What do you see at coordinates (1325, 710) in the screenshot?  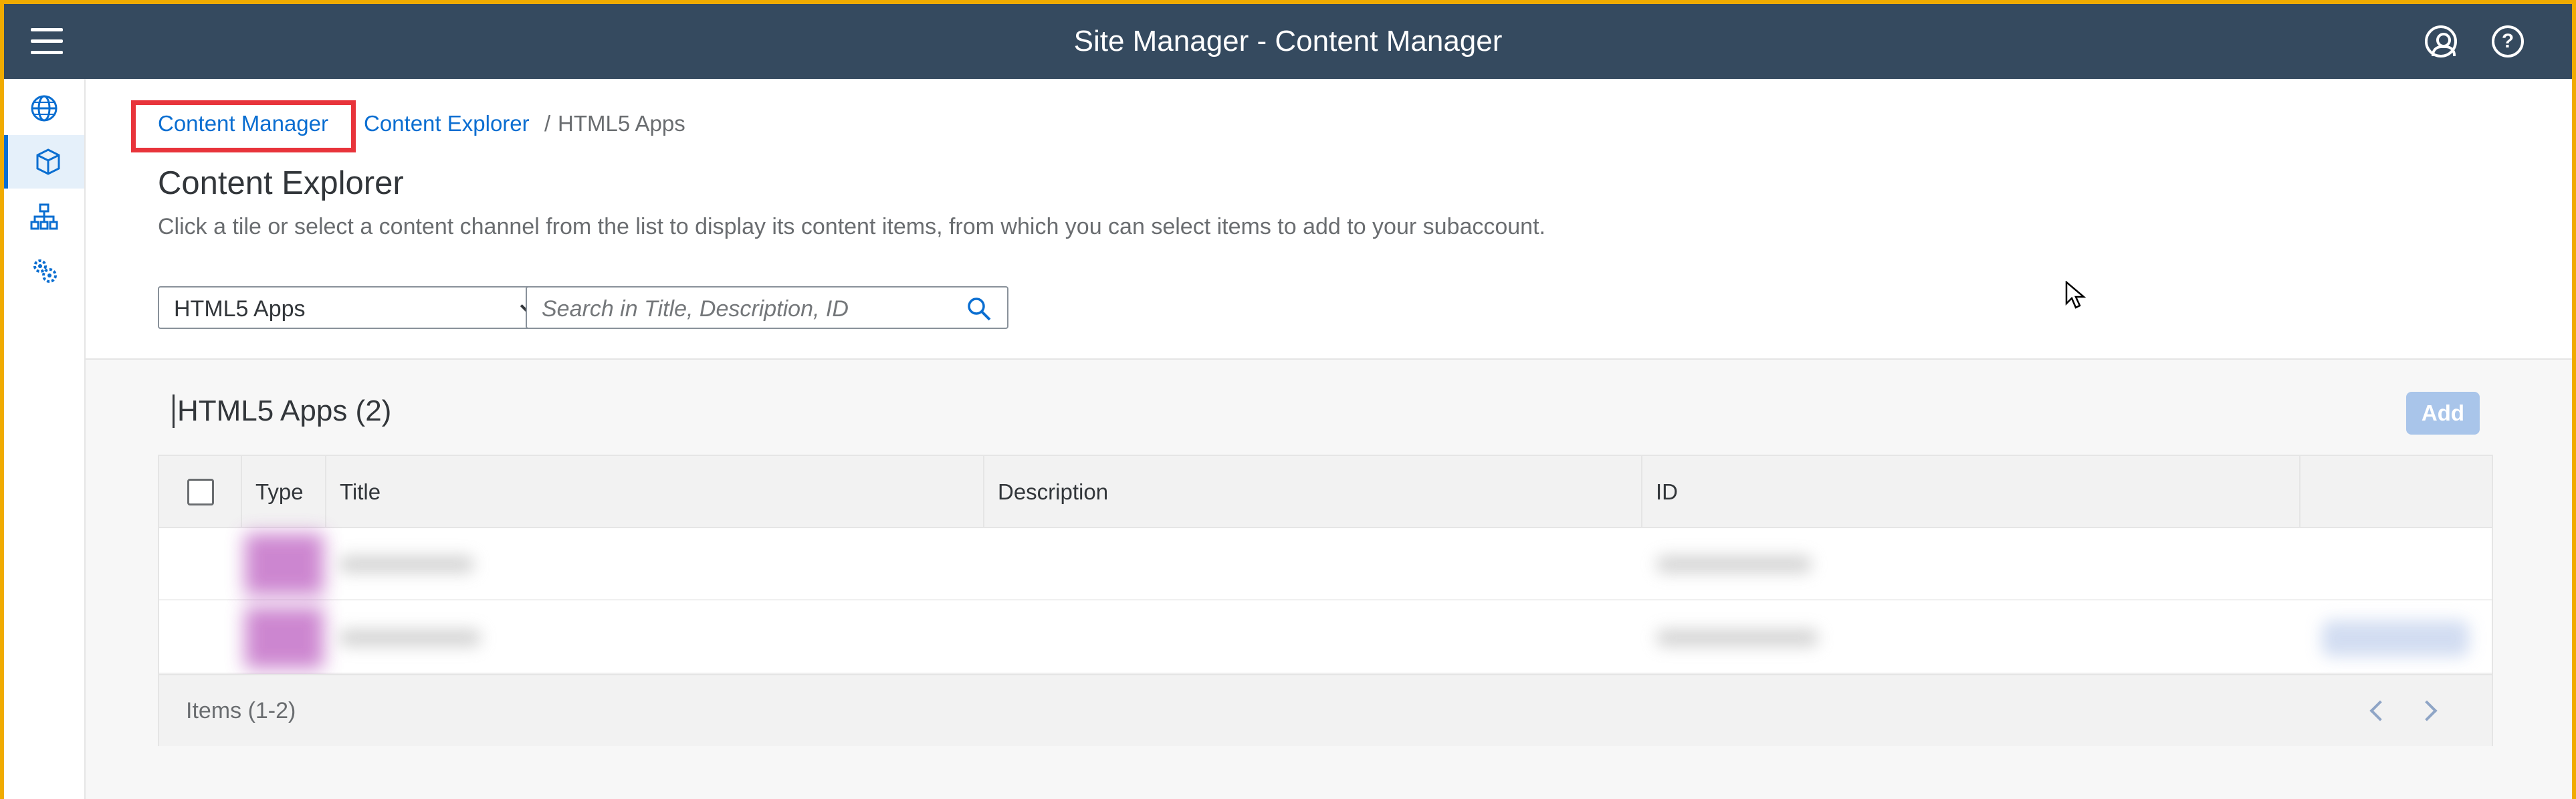 I see `table-footer: Items (1-2)` at bounding box center [1325, 710].